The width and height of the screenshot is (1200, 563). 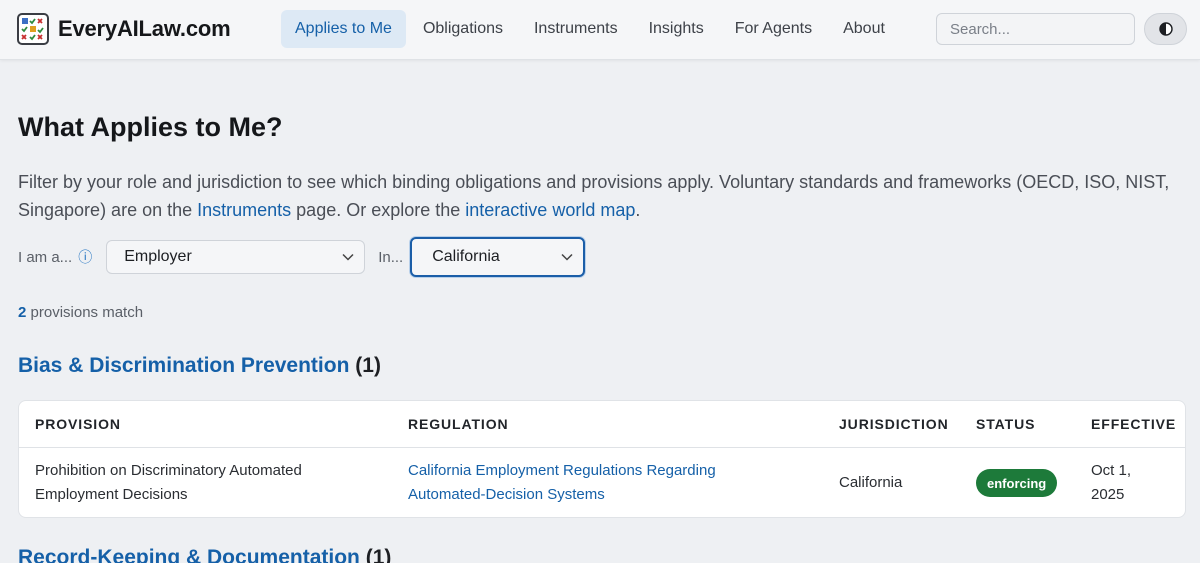 What do you see at coordinates (1017, 483) in the screenshot?
I see `status-badge: enforcing` at bounding box center [1017, 483].